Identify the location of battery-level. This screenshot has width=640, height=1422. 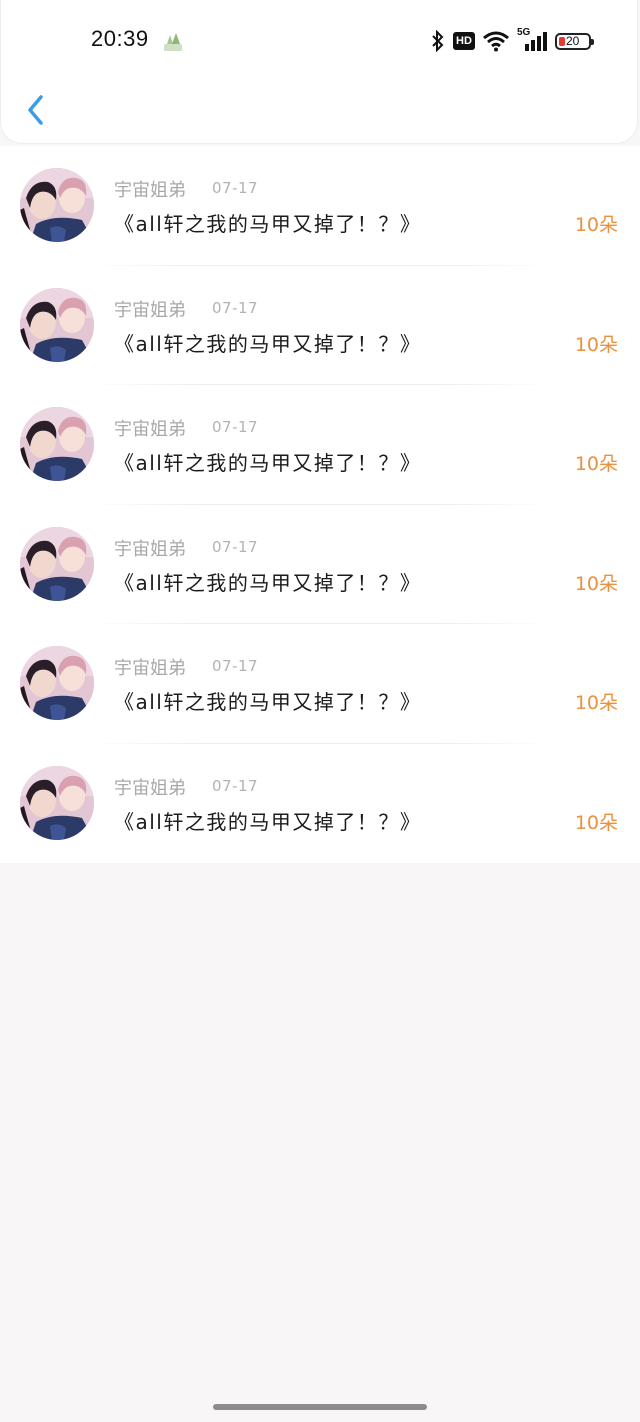
(562, 41).